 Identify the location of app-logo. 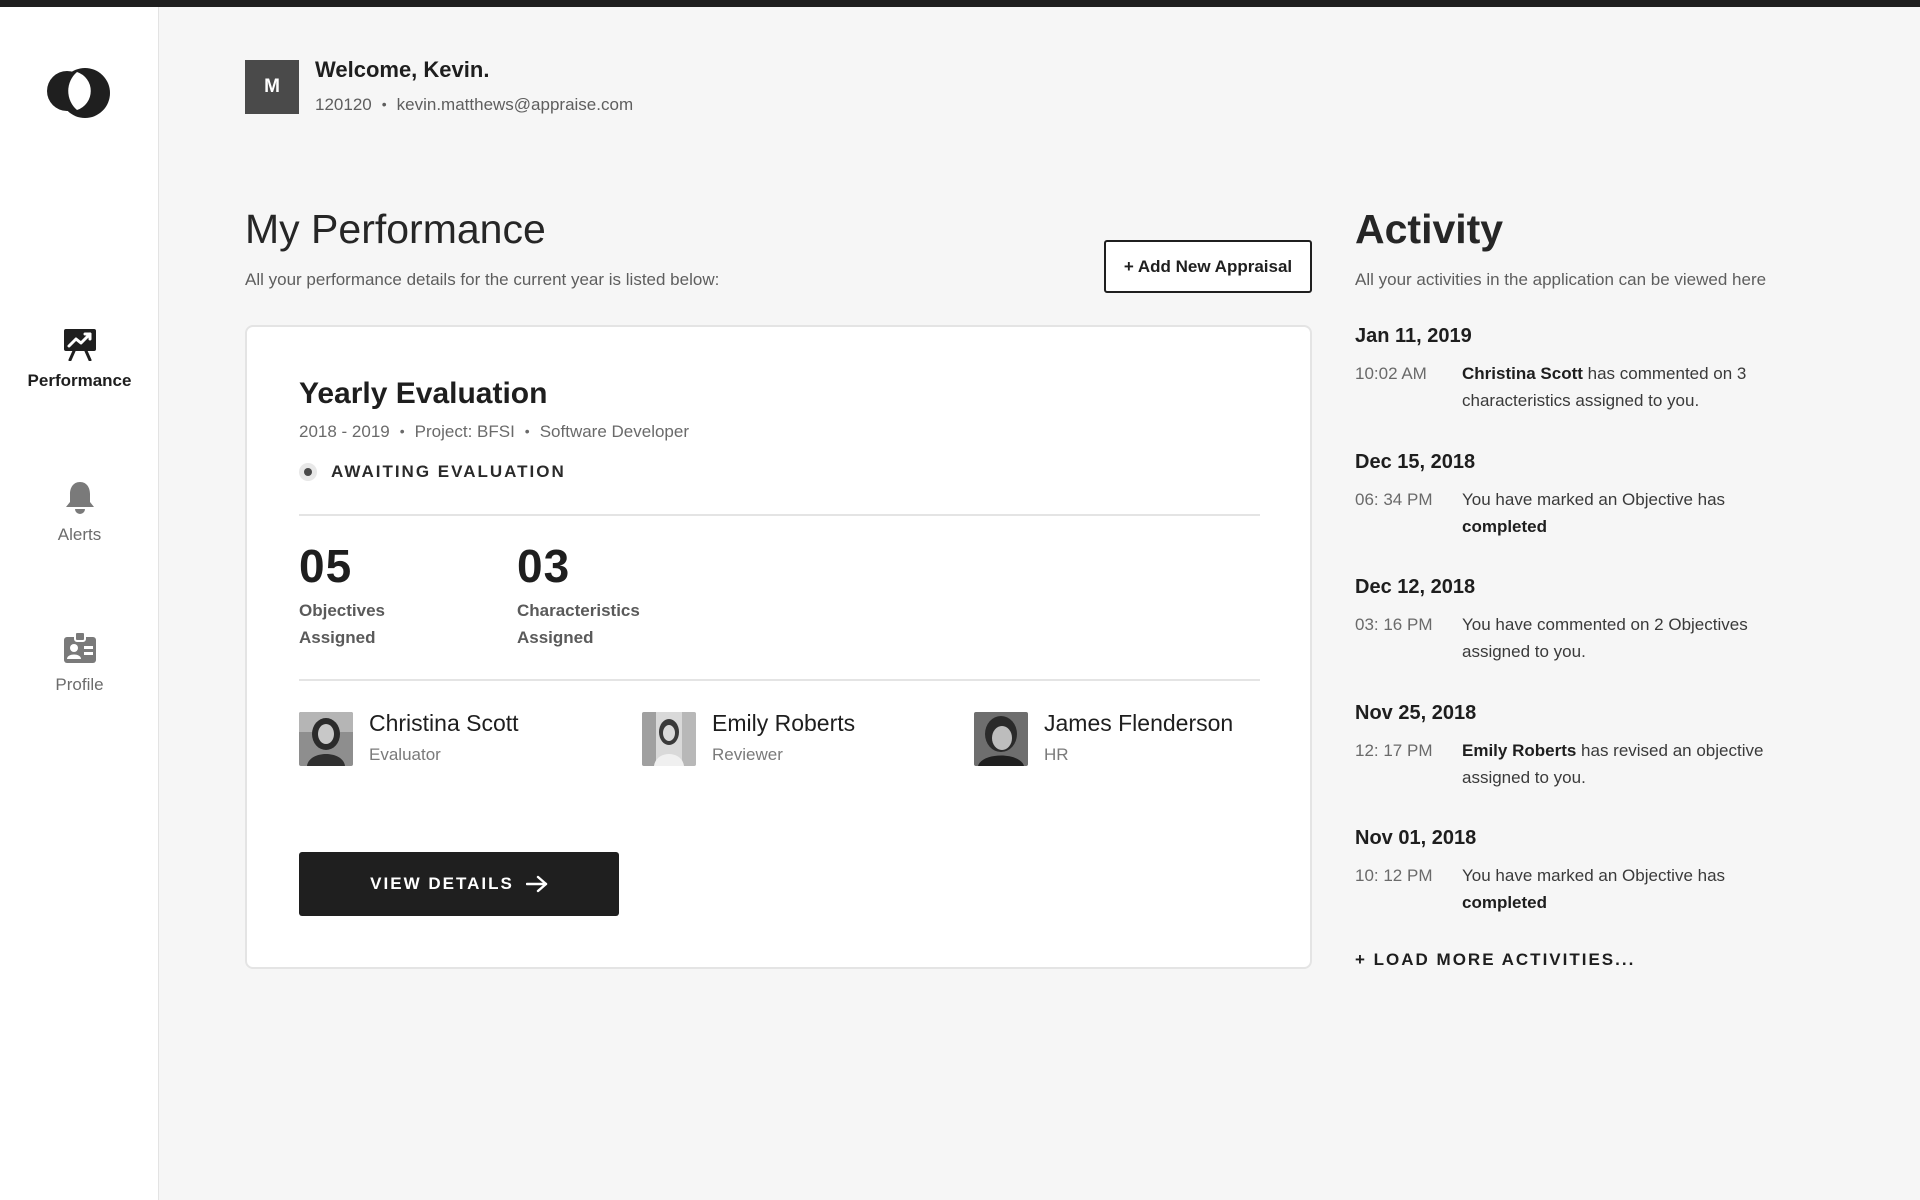
(80, 93).